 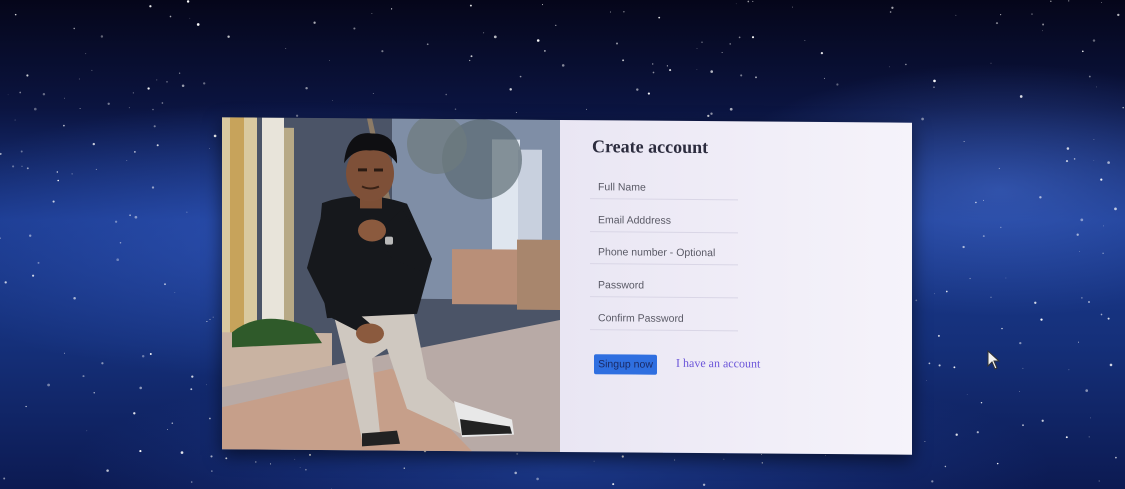 What do you see at coordinates (664, 253) in the screenshot?
I see `phone-input` at bounding box center [664, 253].